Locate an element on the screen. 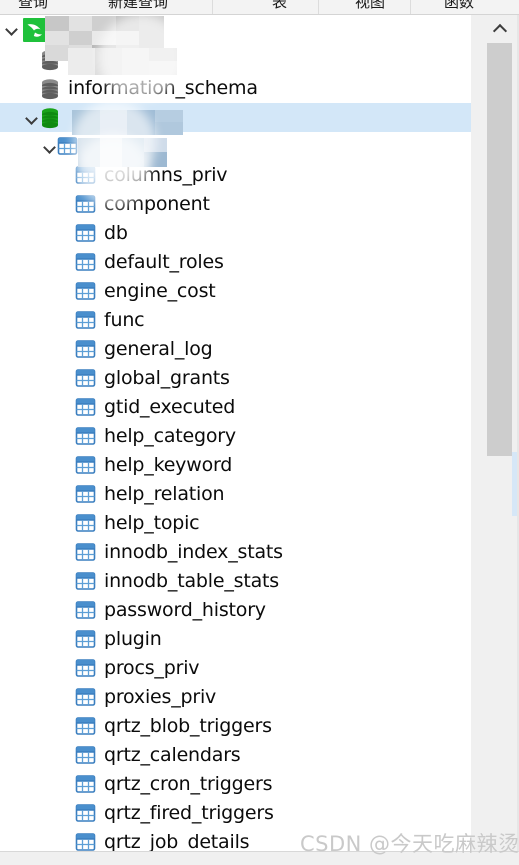 Image resolution: width=519 pixels, height=865 pixels. tree-node-label: qrtz_cron_triggers is located at coordinates (188, 784).